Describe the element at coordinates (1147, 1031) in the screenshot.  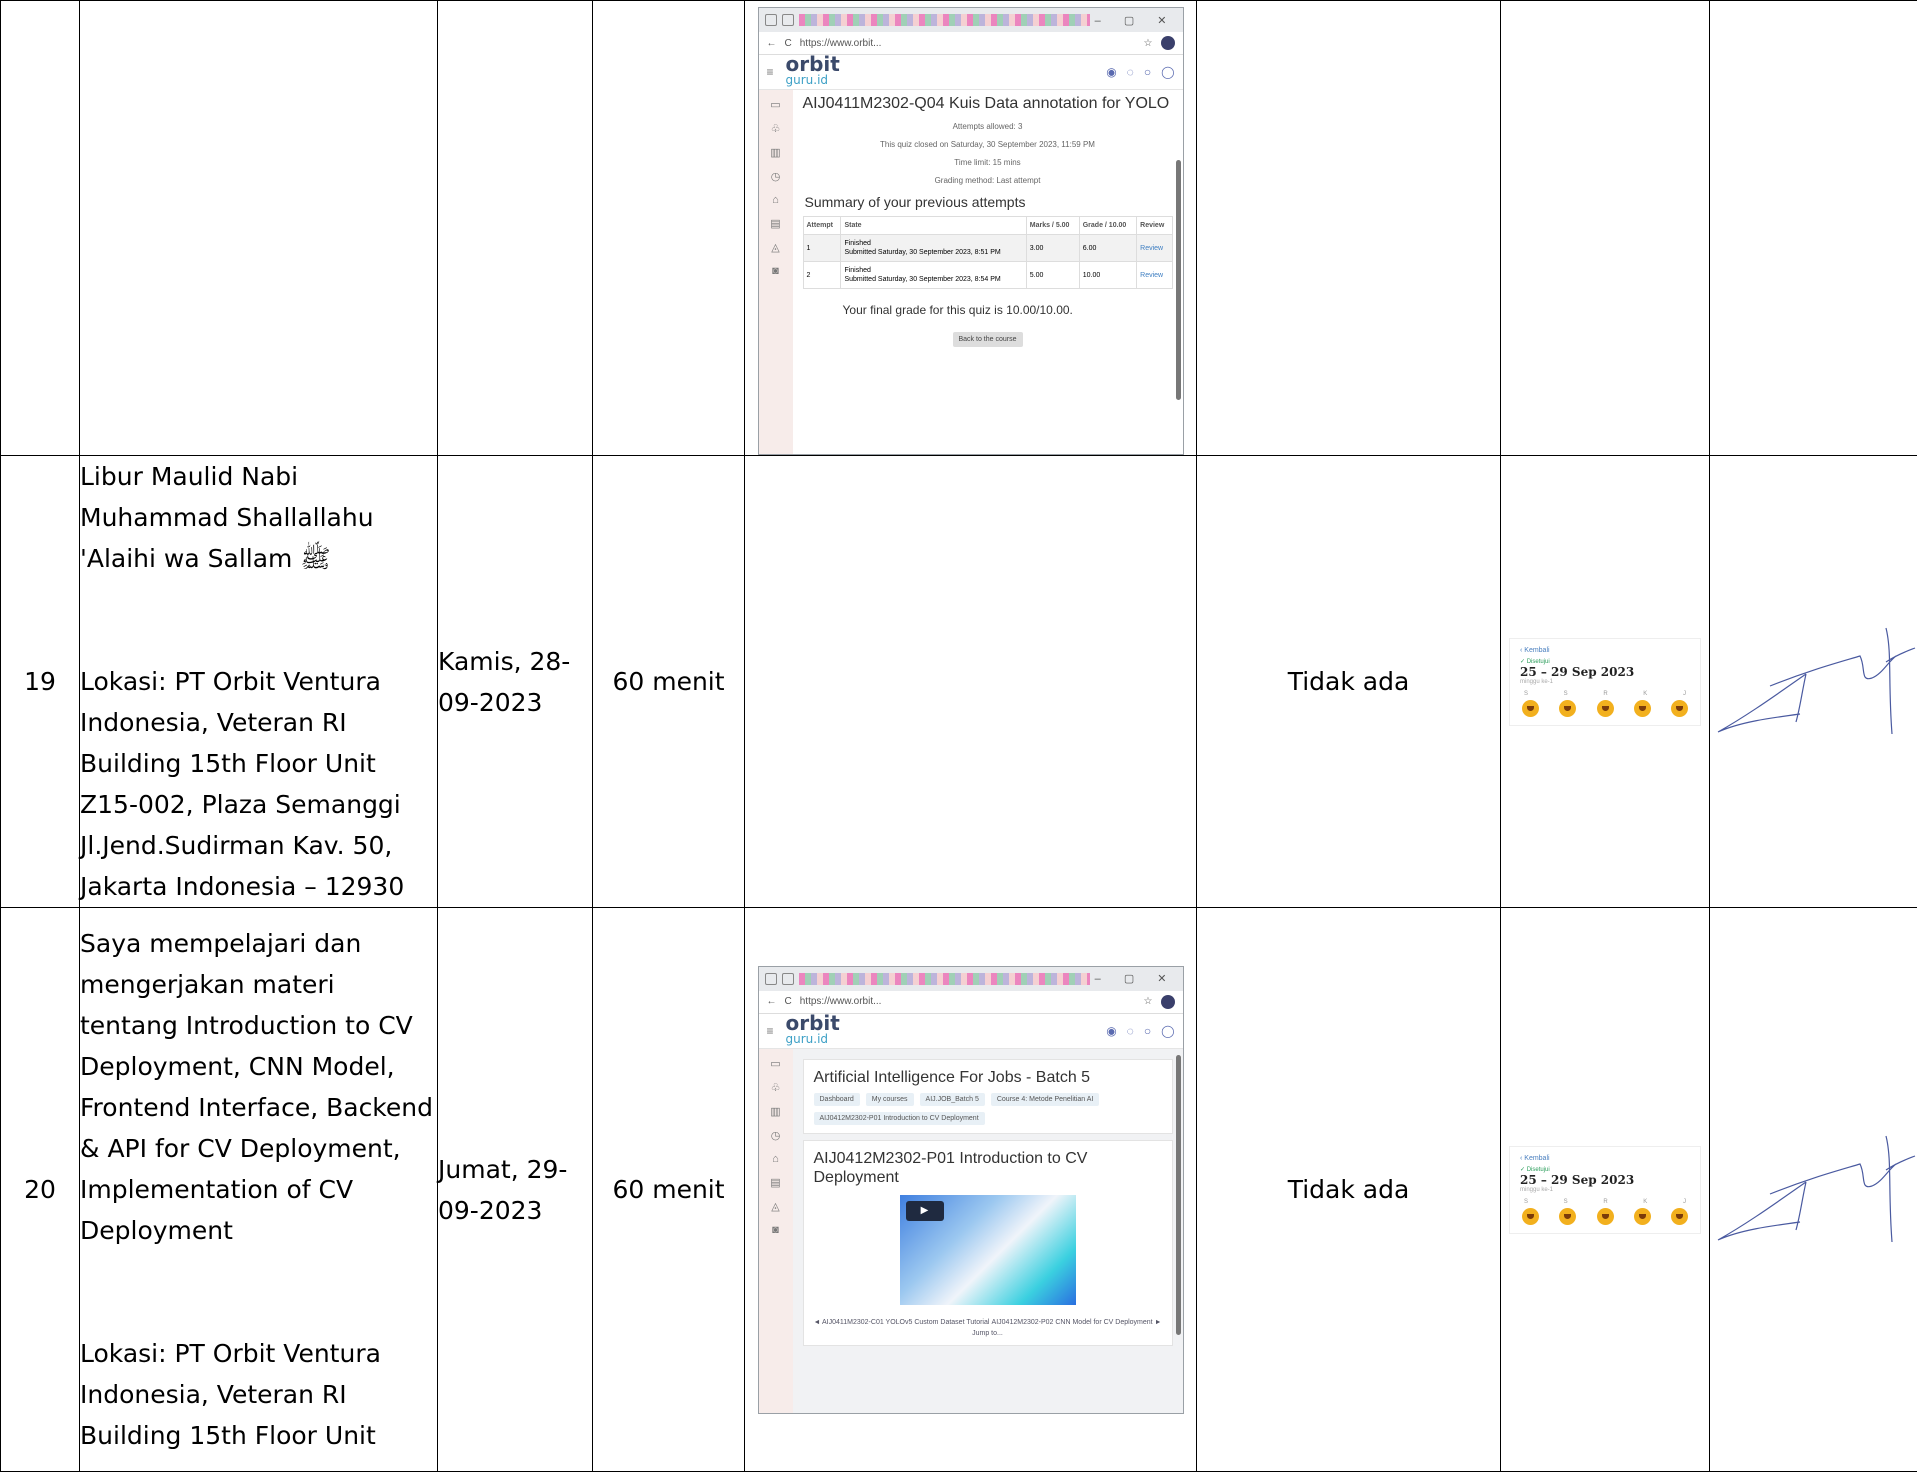
I see `chat-icon: ○` at that location.